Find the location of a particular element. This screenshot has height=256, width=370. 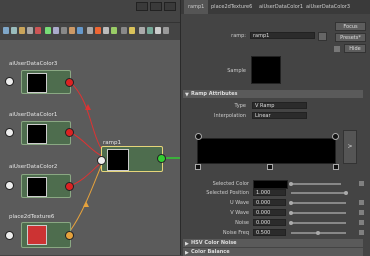

selected-color-swatch is located at coordinates (270, 184).